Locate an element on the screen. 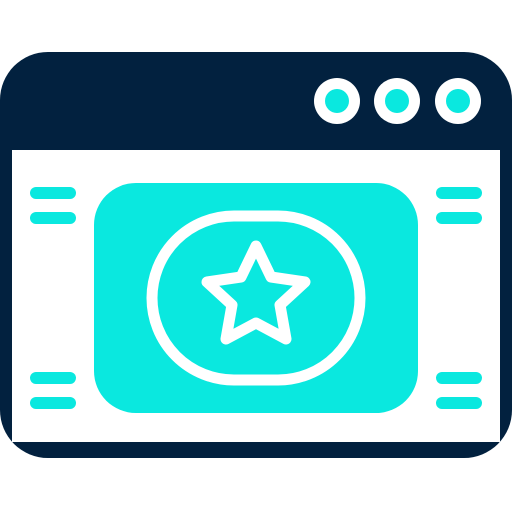  window-button-1-dot is located at coordinates (337, 101).